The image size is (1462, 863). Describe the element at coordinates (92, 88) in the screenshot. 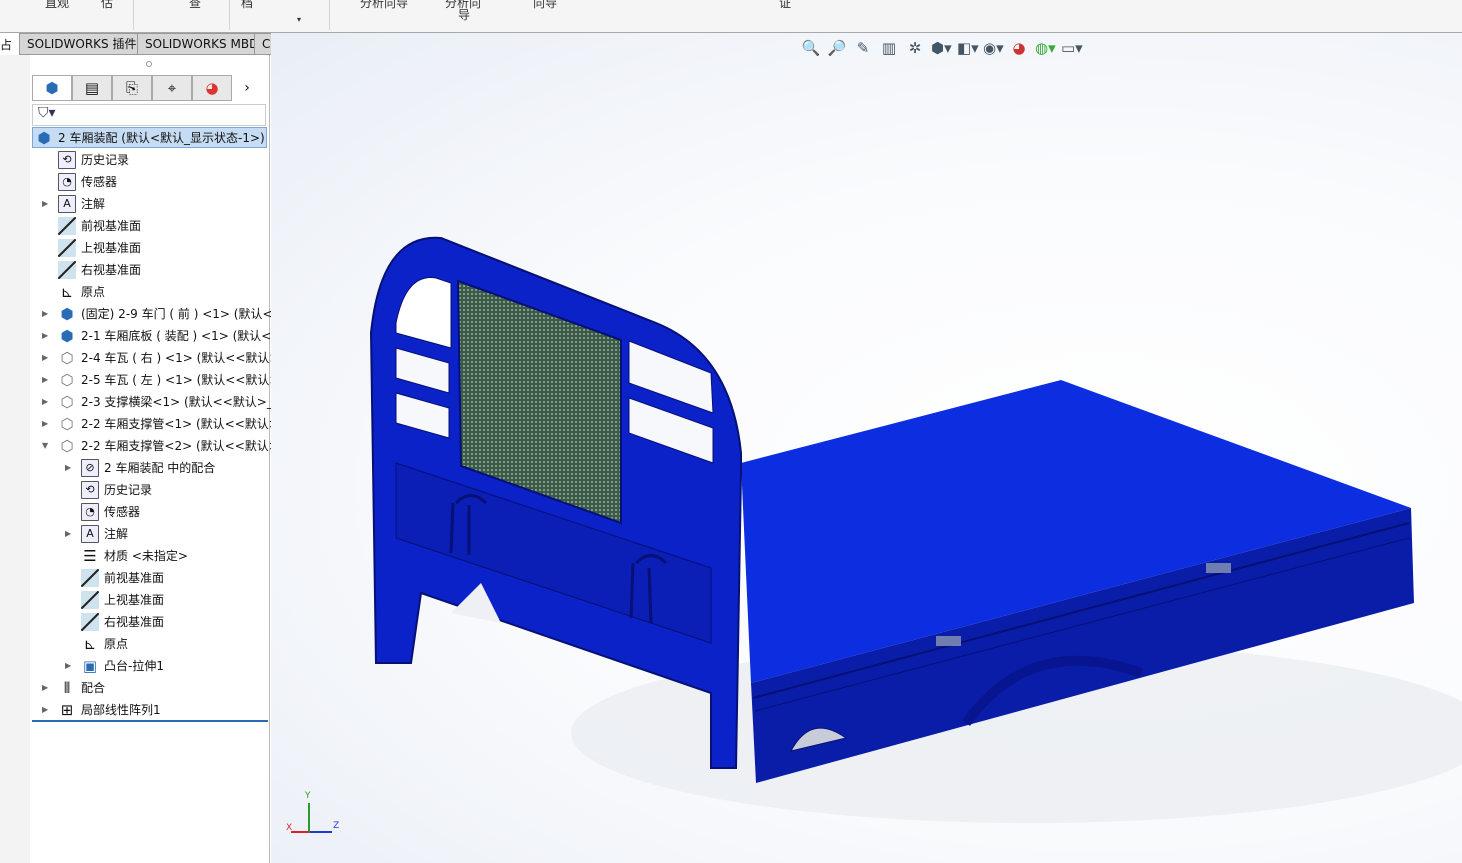

I see `property-manager-tab: ▤` at that location.